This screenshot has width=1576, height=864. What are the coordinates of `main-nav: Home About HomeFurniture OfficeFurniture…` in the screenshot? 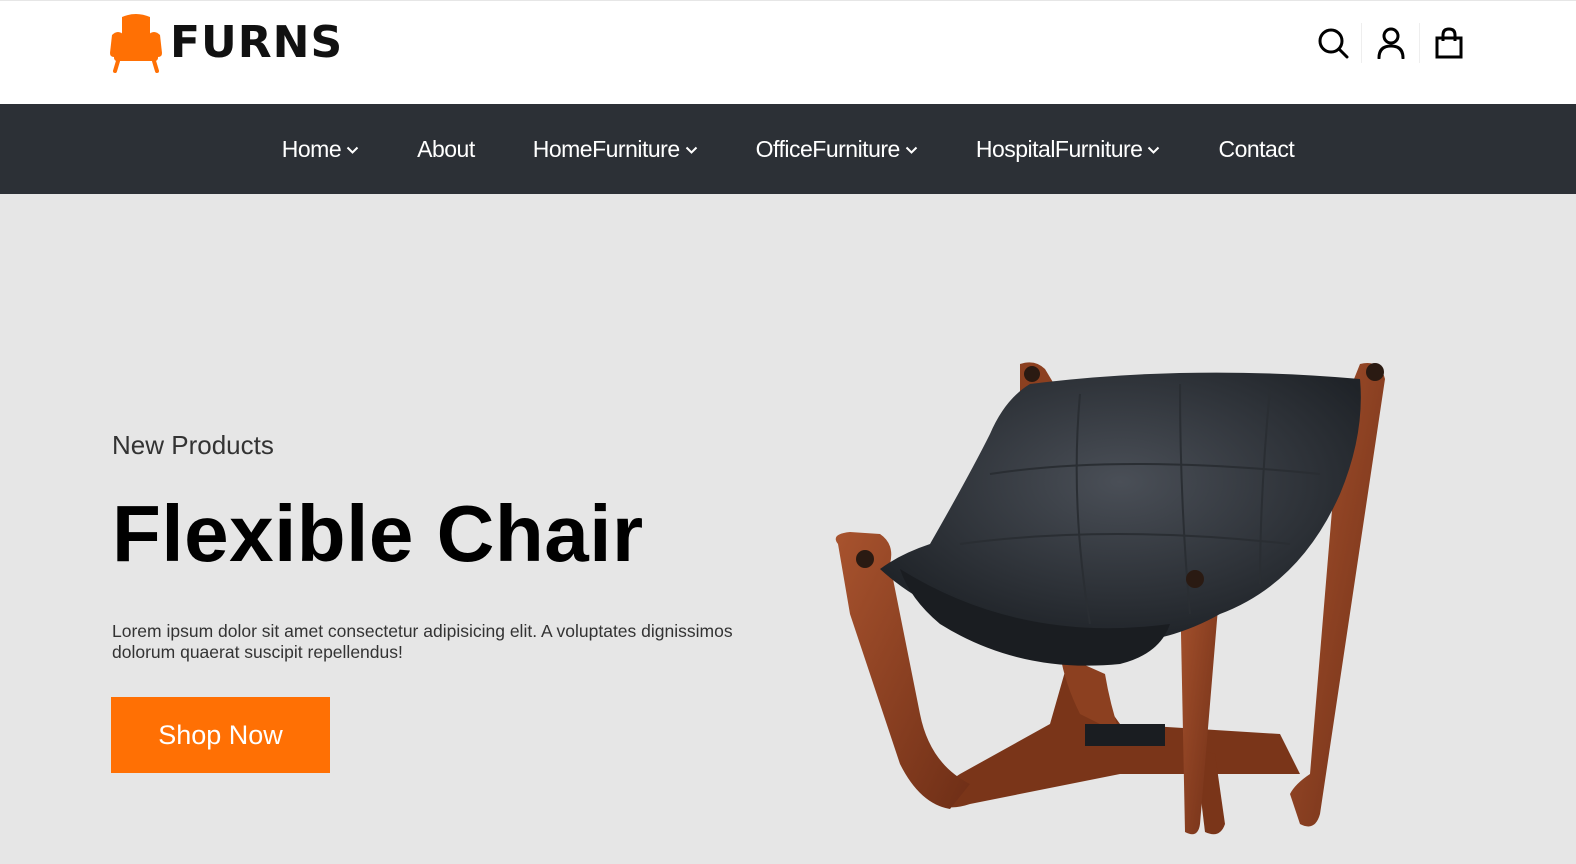 It's located at (788, 149).